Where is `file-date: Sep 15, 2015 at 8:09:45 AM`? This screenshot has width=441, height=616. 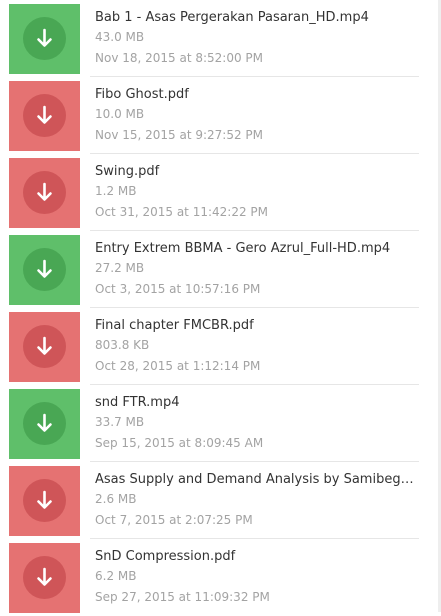 file-date: Sep 15, 2015 at 8:09:45 AM is located at coordinates (179, 443).